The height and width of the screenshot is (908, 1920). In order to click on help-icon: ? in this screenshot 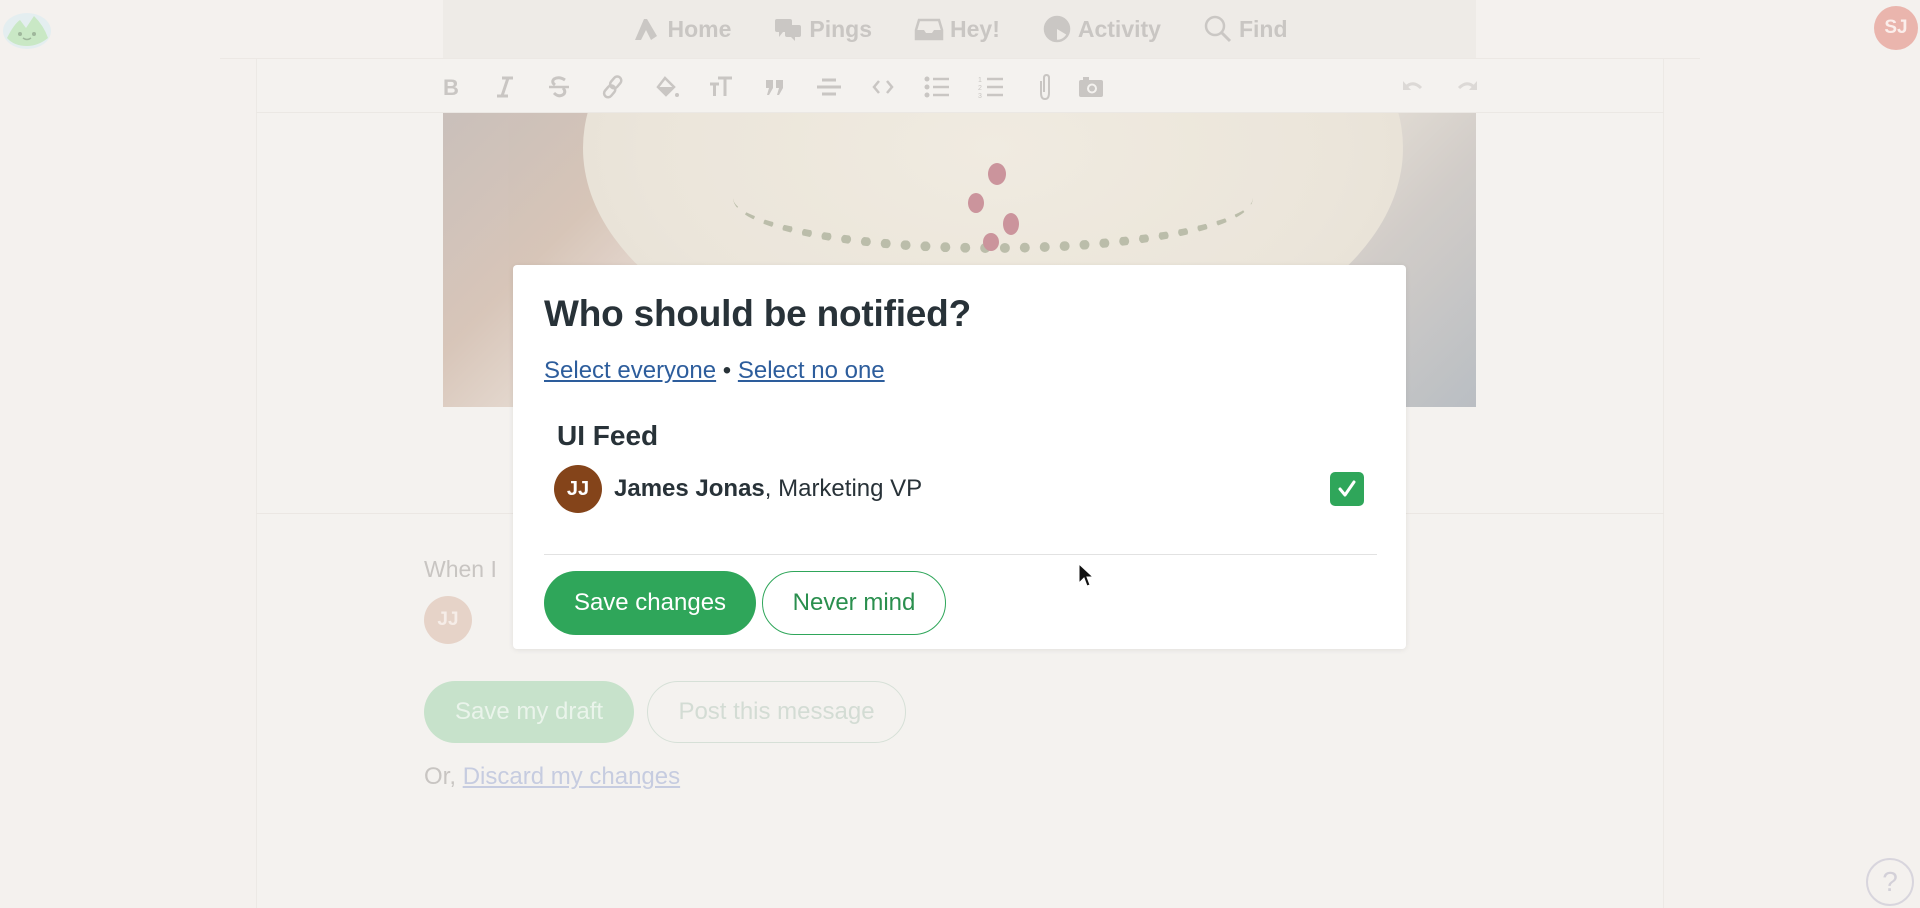, I will do `click(1890, 881)`.